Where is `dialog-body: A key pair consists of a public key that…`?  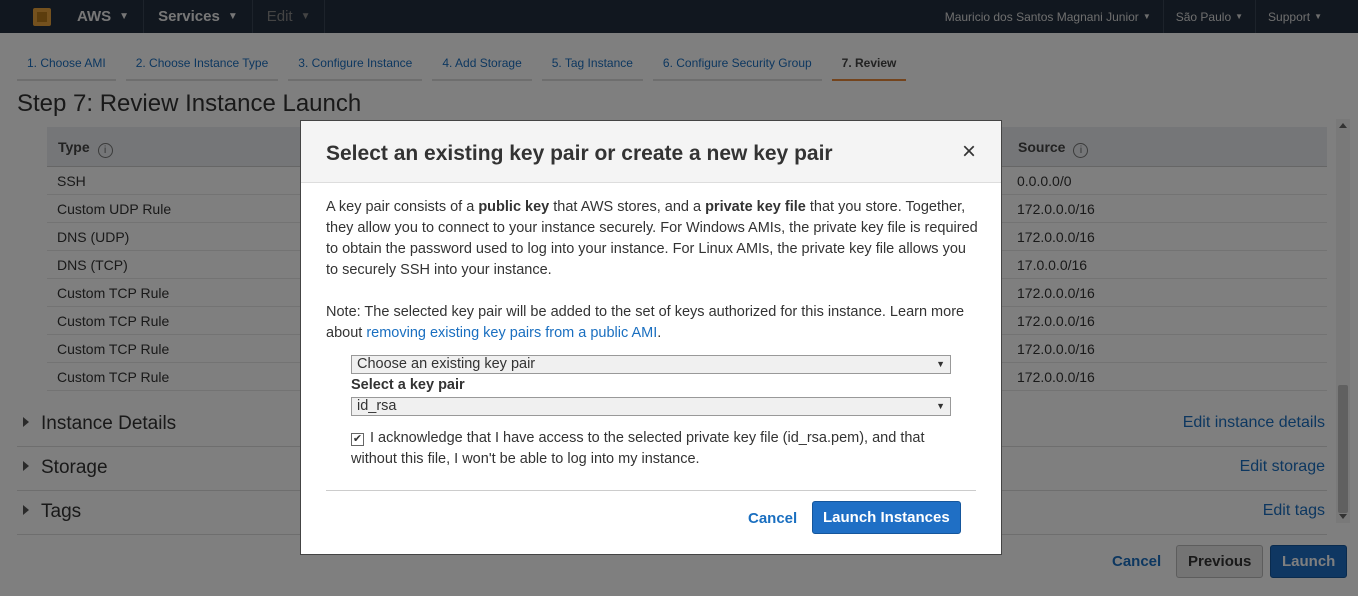
dialog-body: A key pair consists of a public key that… is located at coordinates (652, 270).